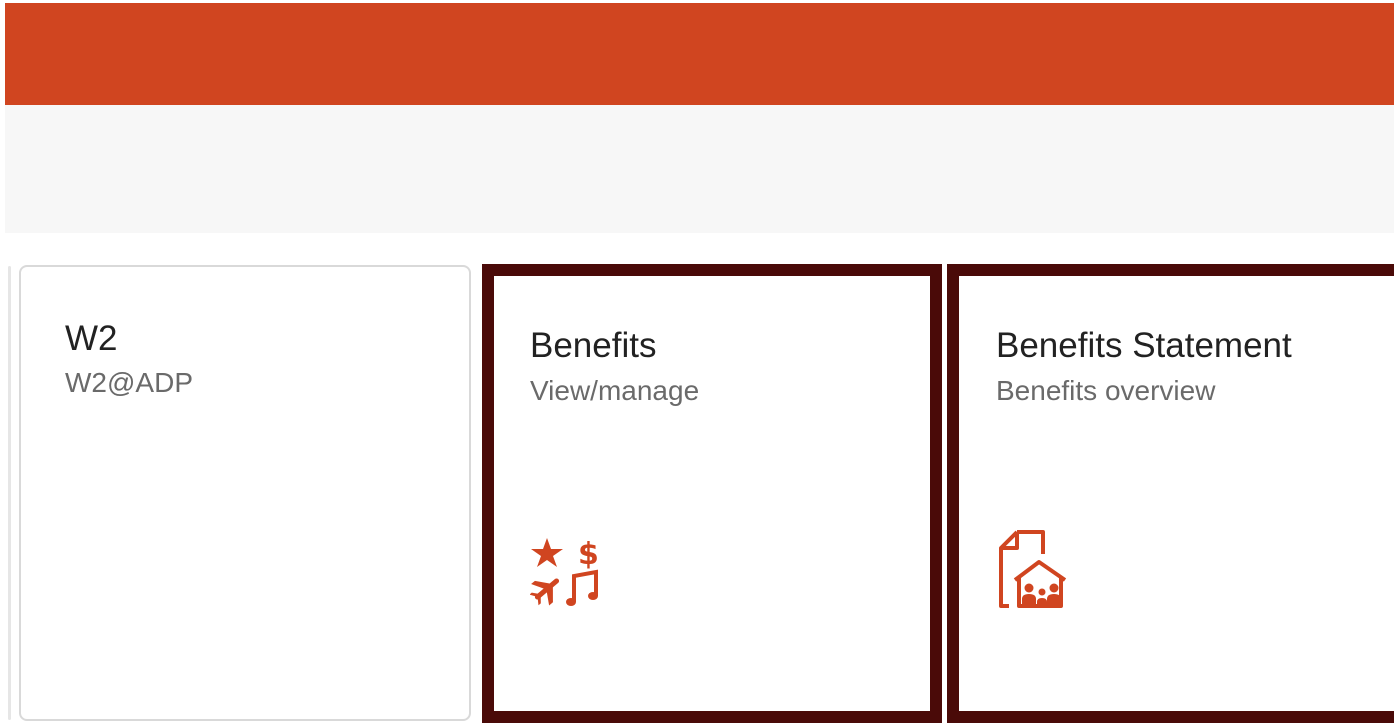 The image size is (1394, 723). What do you see at coordinates (129, 382) in the screenshot?
I see `tile-subtitle: W2@ADP` at bounding box center [129, 382].